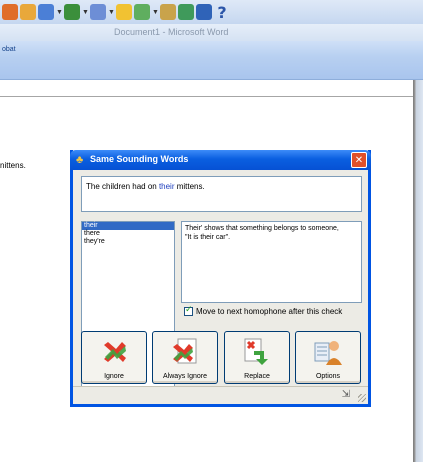 The width and height of the screenshot is (423, 462). Describe the element at coordinates (124, 12) in the screenshot. I see `sparkle-icon` at that location.